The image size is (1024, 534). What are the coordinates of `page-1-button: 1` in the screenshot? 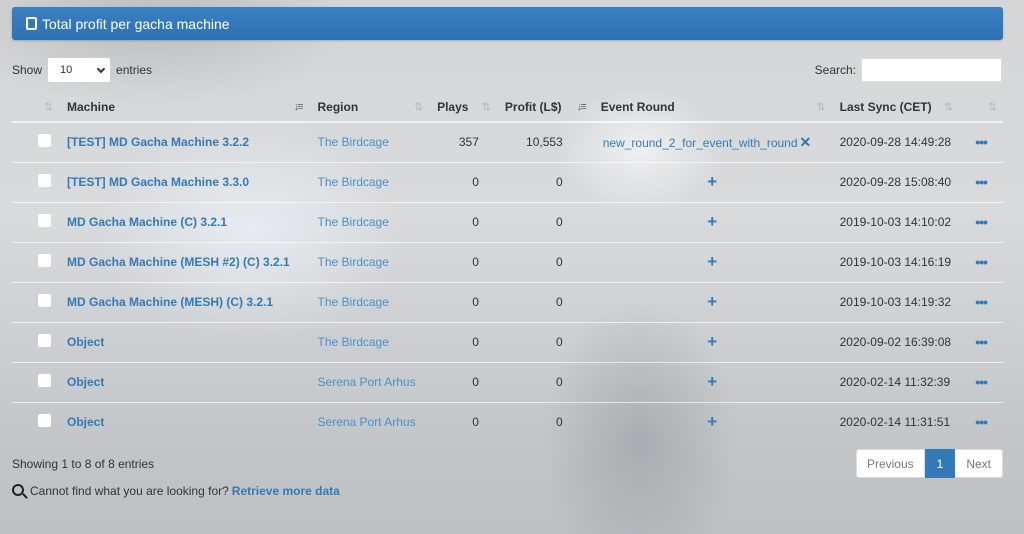 It's located at (940, 463).